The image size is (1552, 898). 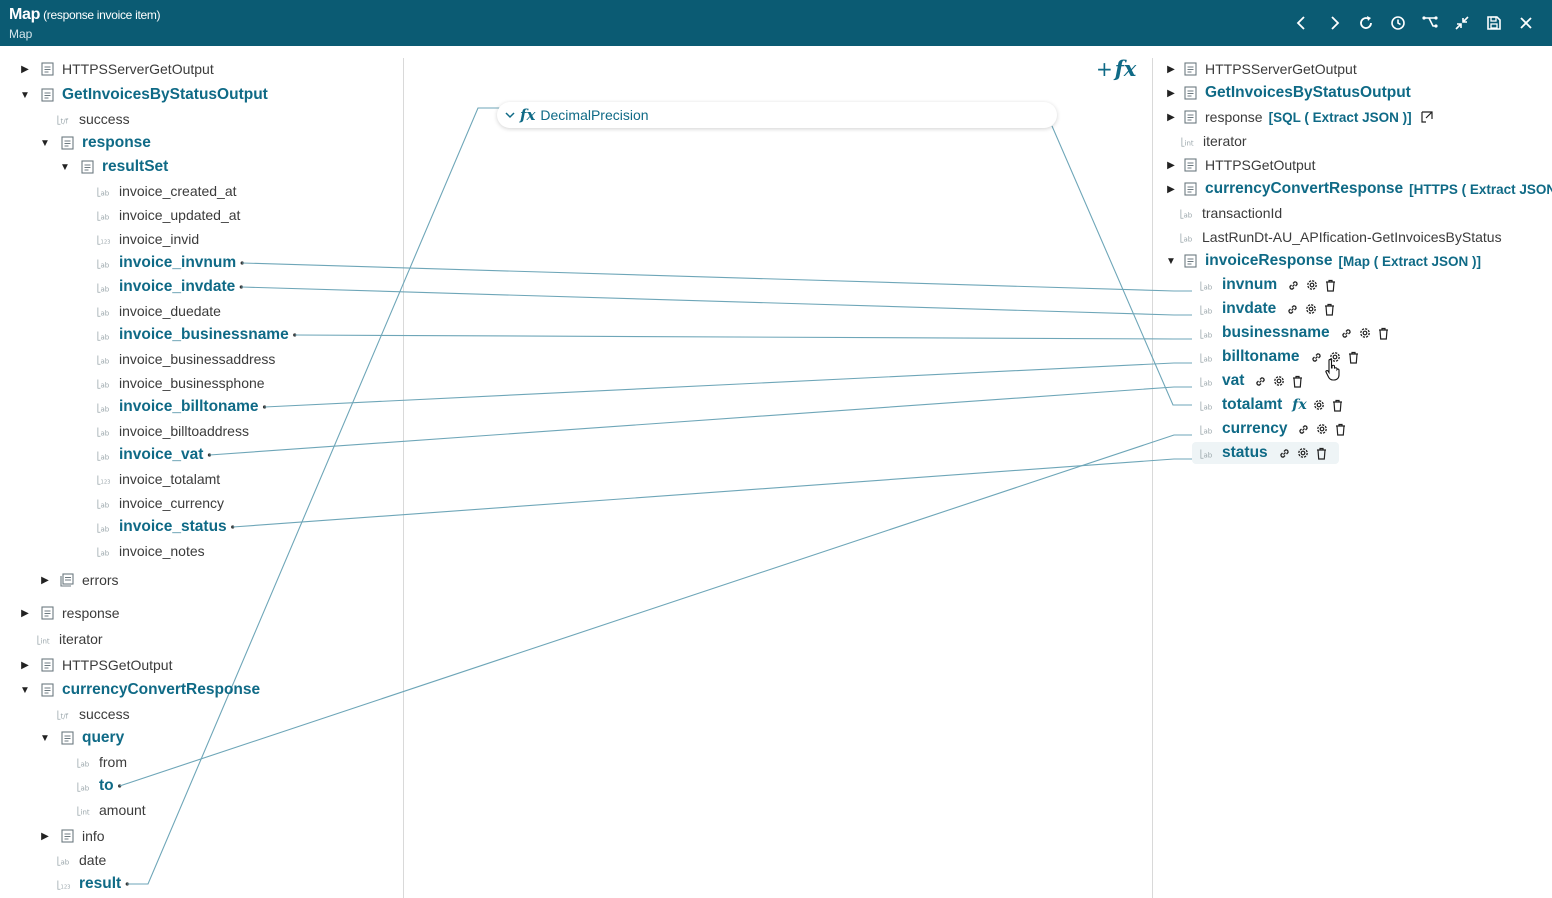 What do you see at coordinates (1270, 405) in the screenshot?
I see `target-node-totalamt: ab totalamt fx` at bounding box center [1270, 405].